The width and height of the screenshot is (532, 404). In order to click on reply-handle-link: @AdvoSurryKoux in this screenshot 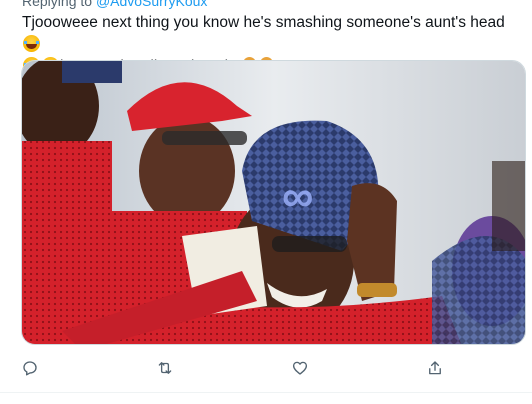, I will do `click(151, 4)`.